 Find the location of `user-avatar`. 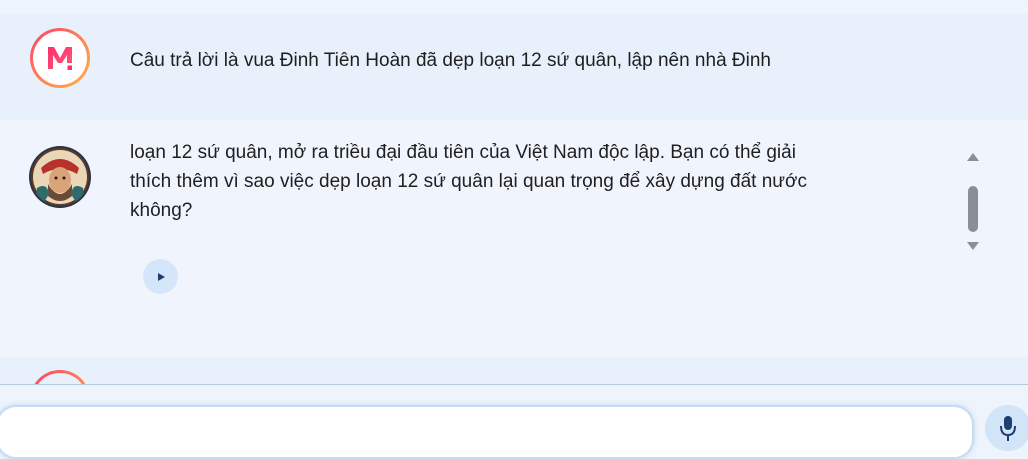

user-avatar is located at coordinates (60, 58).